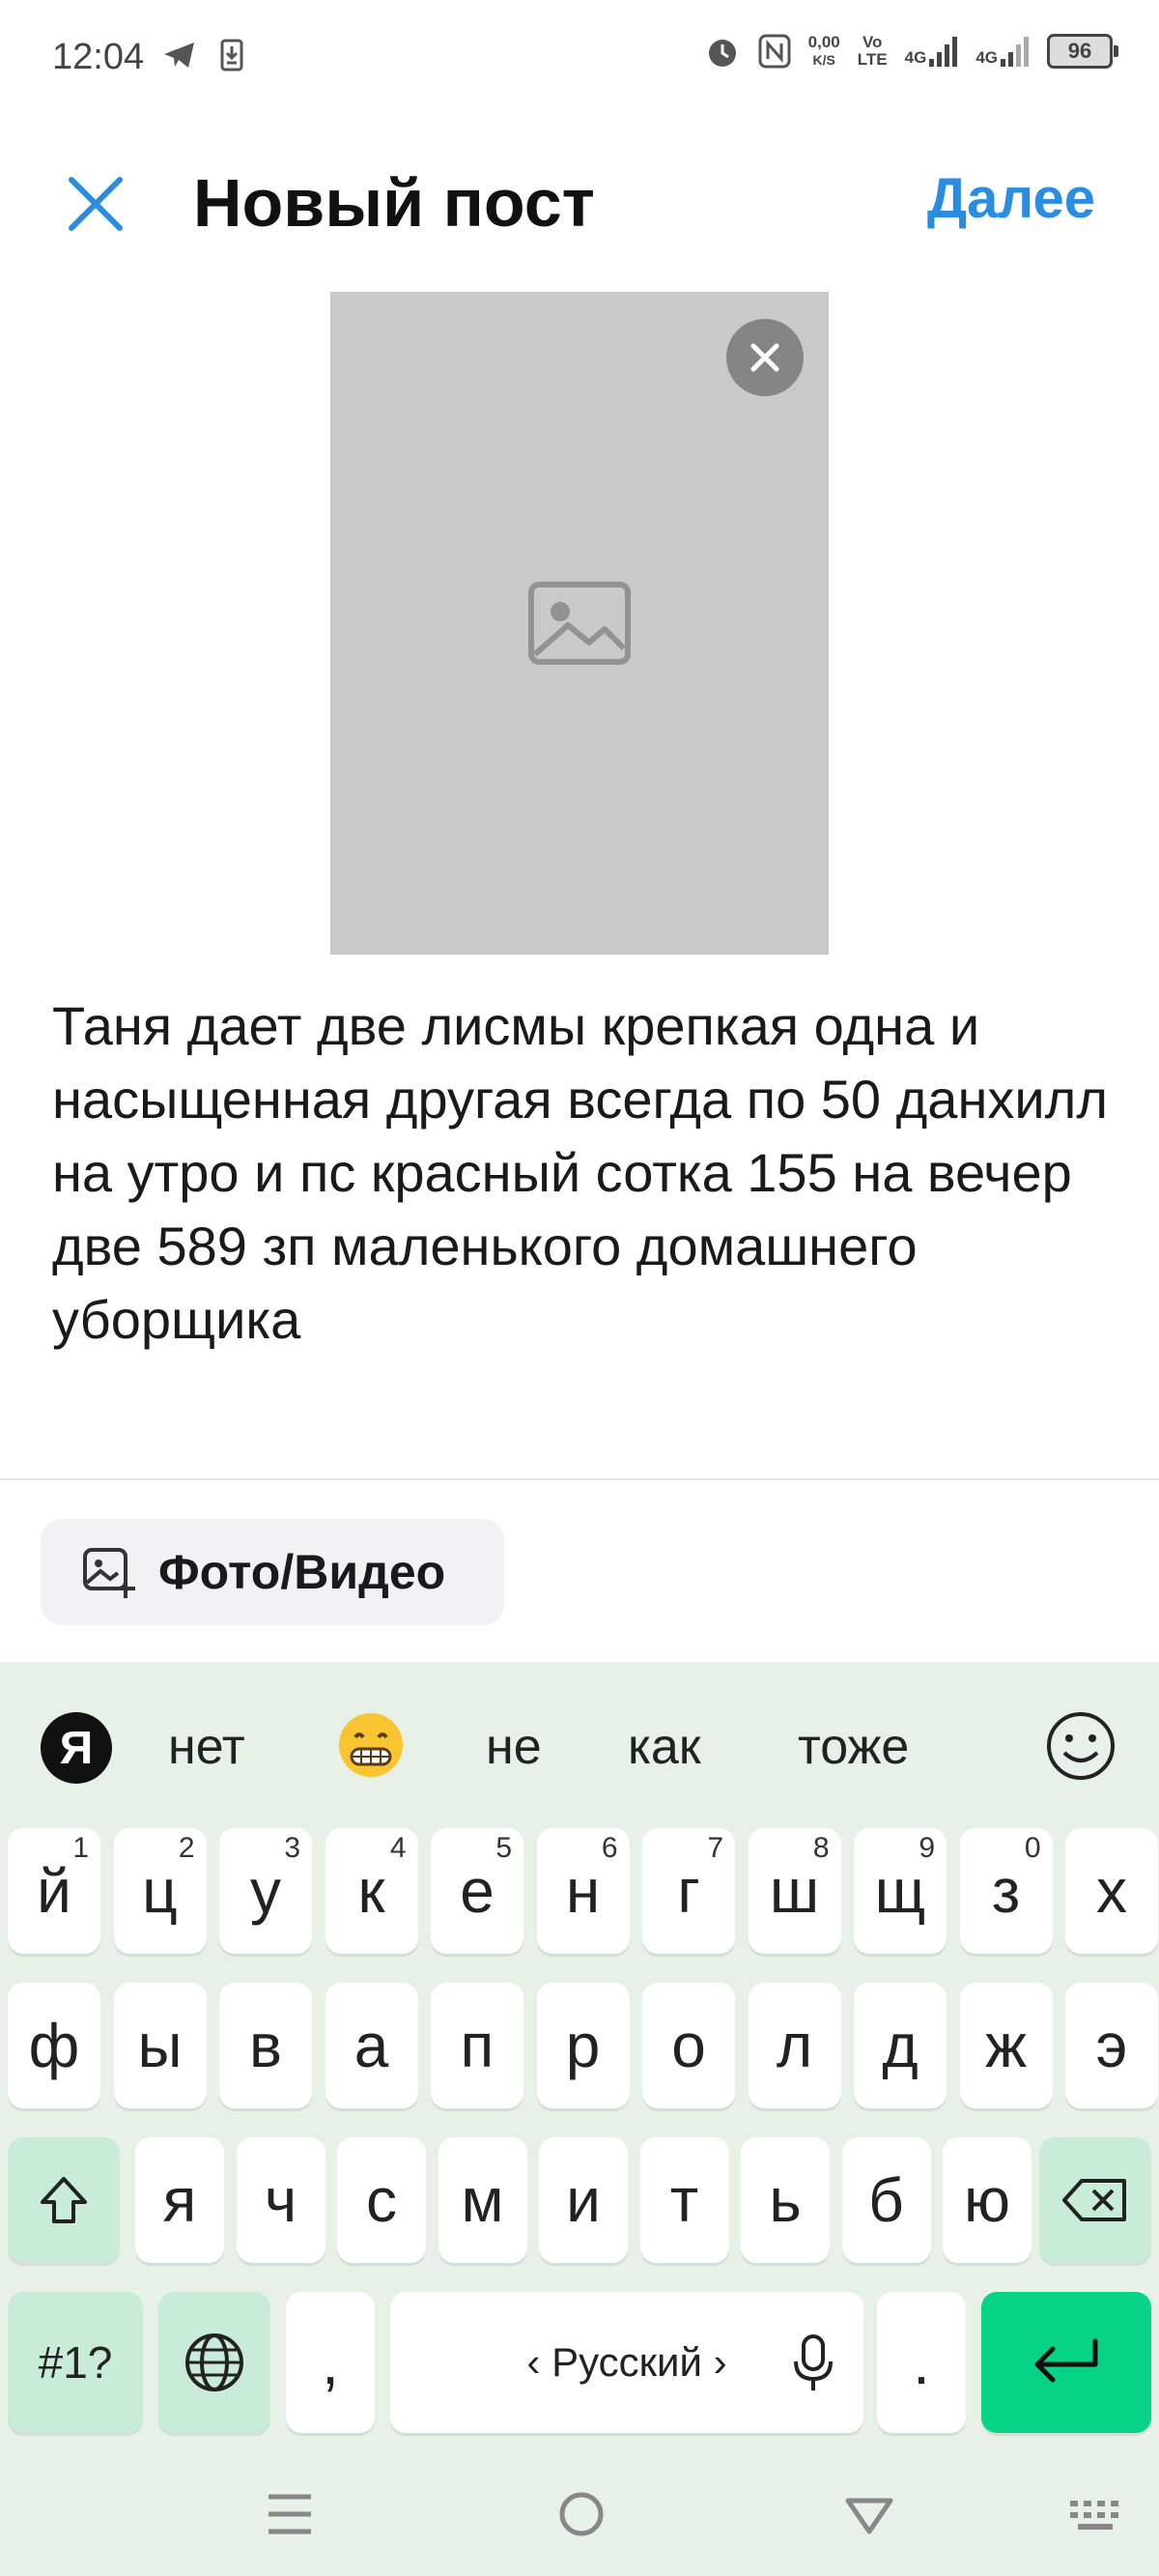  Describe the element at coordinates (81, 1848) in the screenshot. I see `key-number-hint: 1` at that location.